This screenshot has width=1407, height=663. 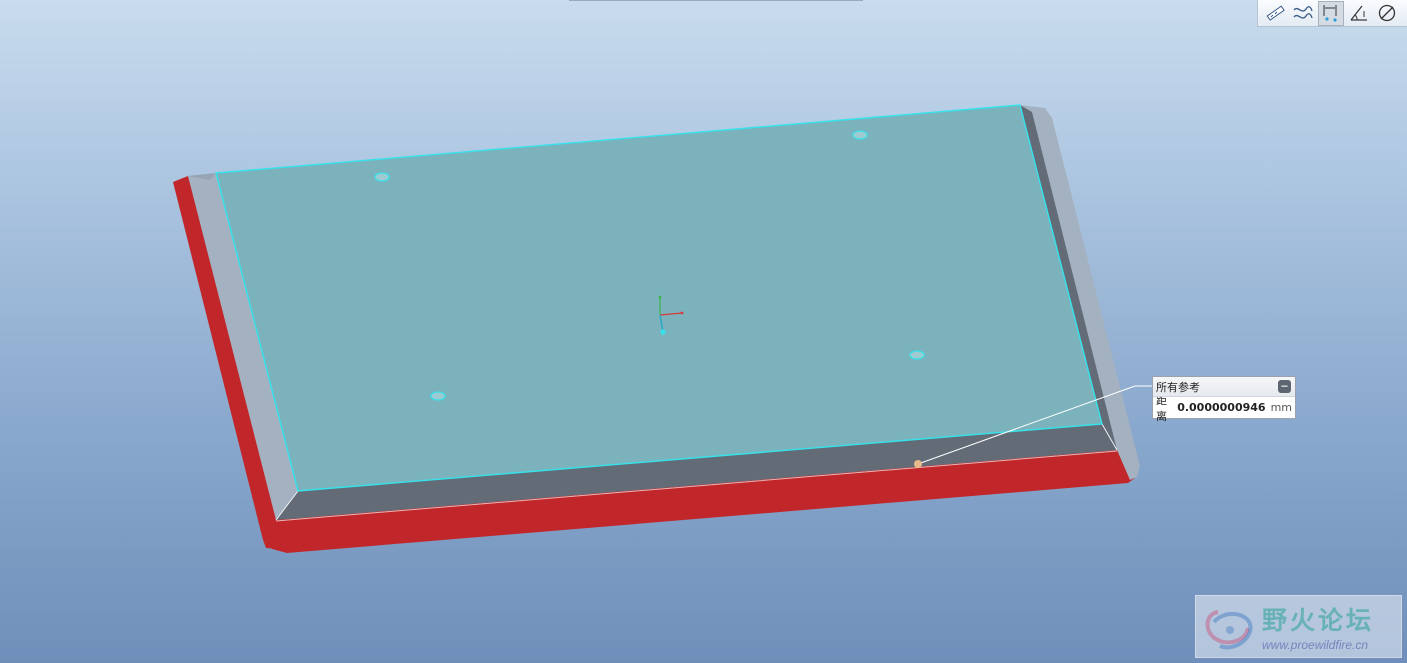 I want to click on measure-angle-button, so click(x=1359, y=13).